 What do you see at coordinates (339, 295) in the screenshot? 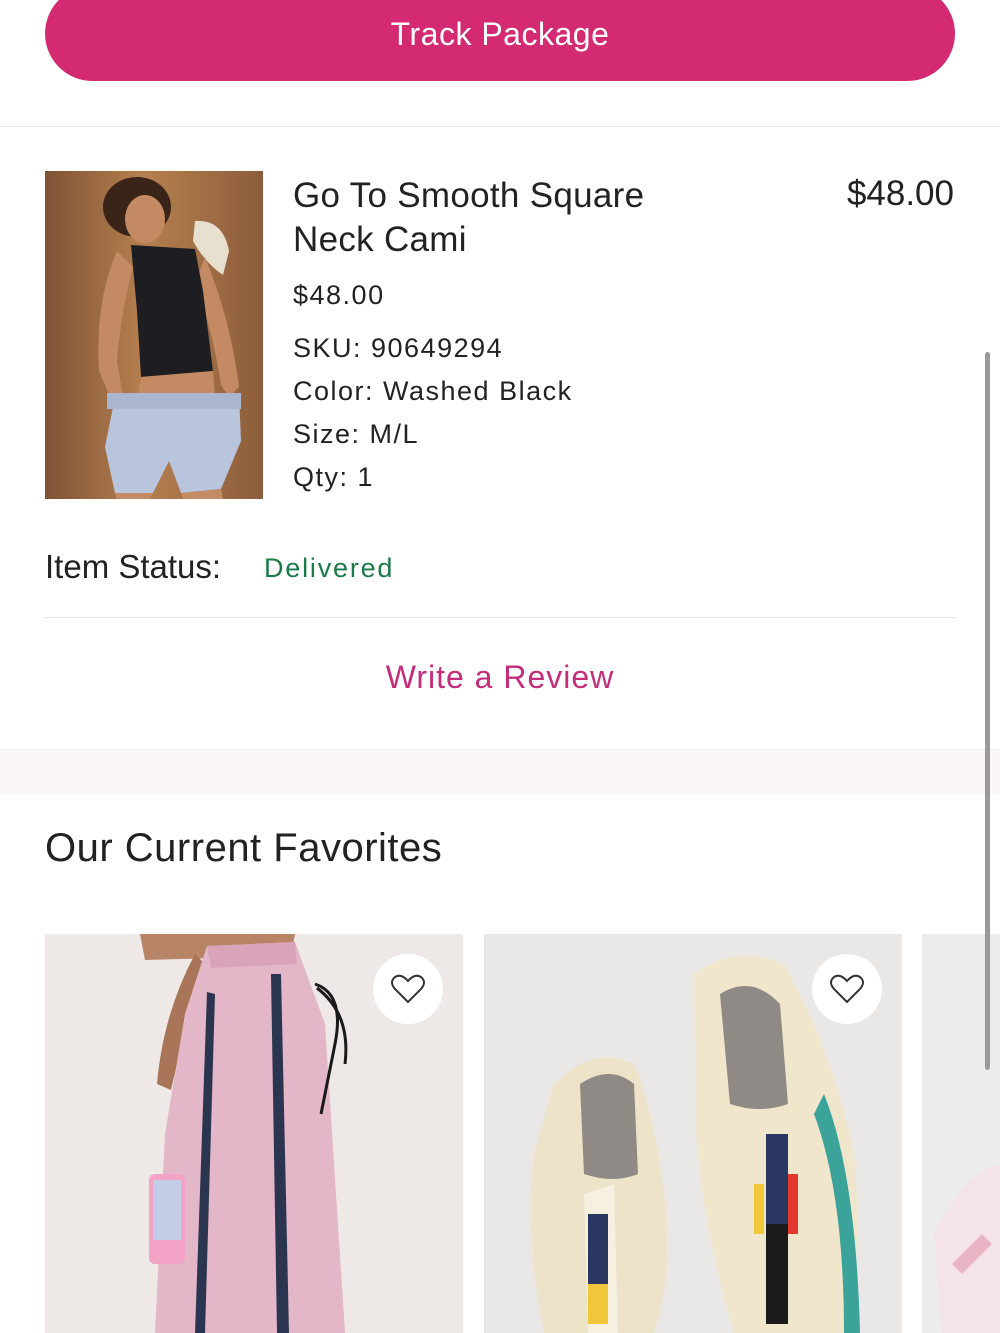
I see `unit-price: $48.00` at bounding box center [339, 295].